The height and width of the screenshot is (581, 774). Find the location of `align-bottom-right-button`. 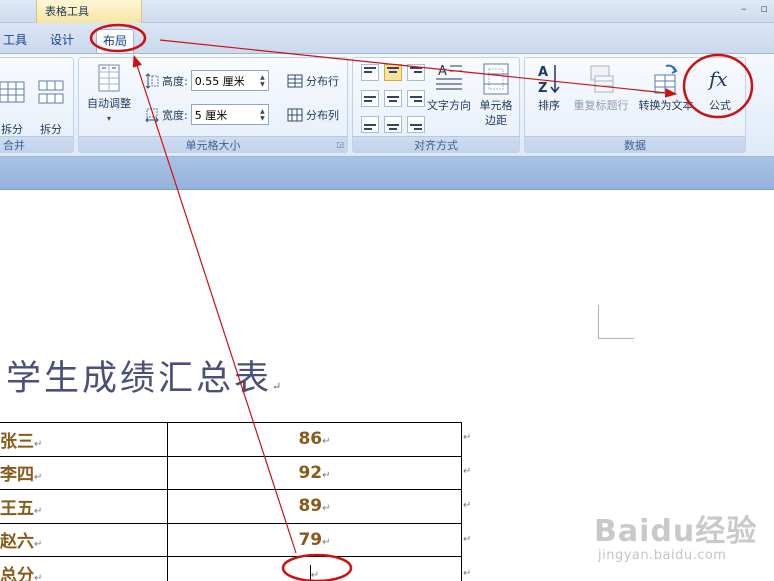

align-bottom-right-button is located at coordinates (416, 124).